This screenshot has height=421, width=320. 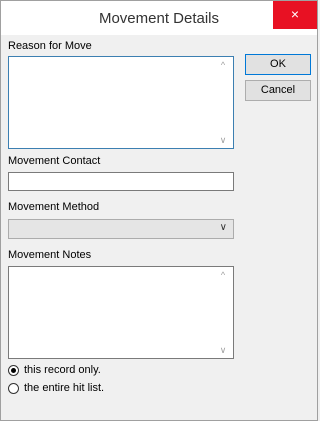 What do you see at coordinates (278, 90) in the screenshot?
I see `cancel-button: Cancel` at bounding box center [278, 90].